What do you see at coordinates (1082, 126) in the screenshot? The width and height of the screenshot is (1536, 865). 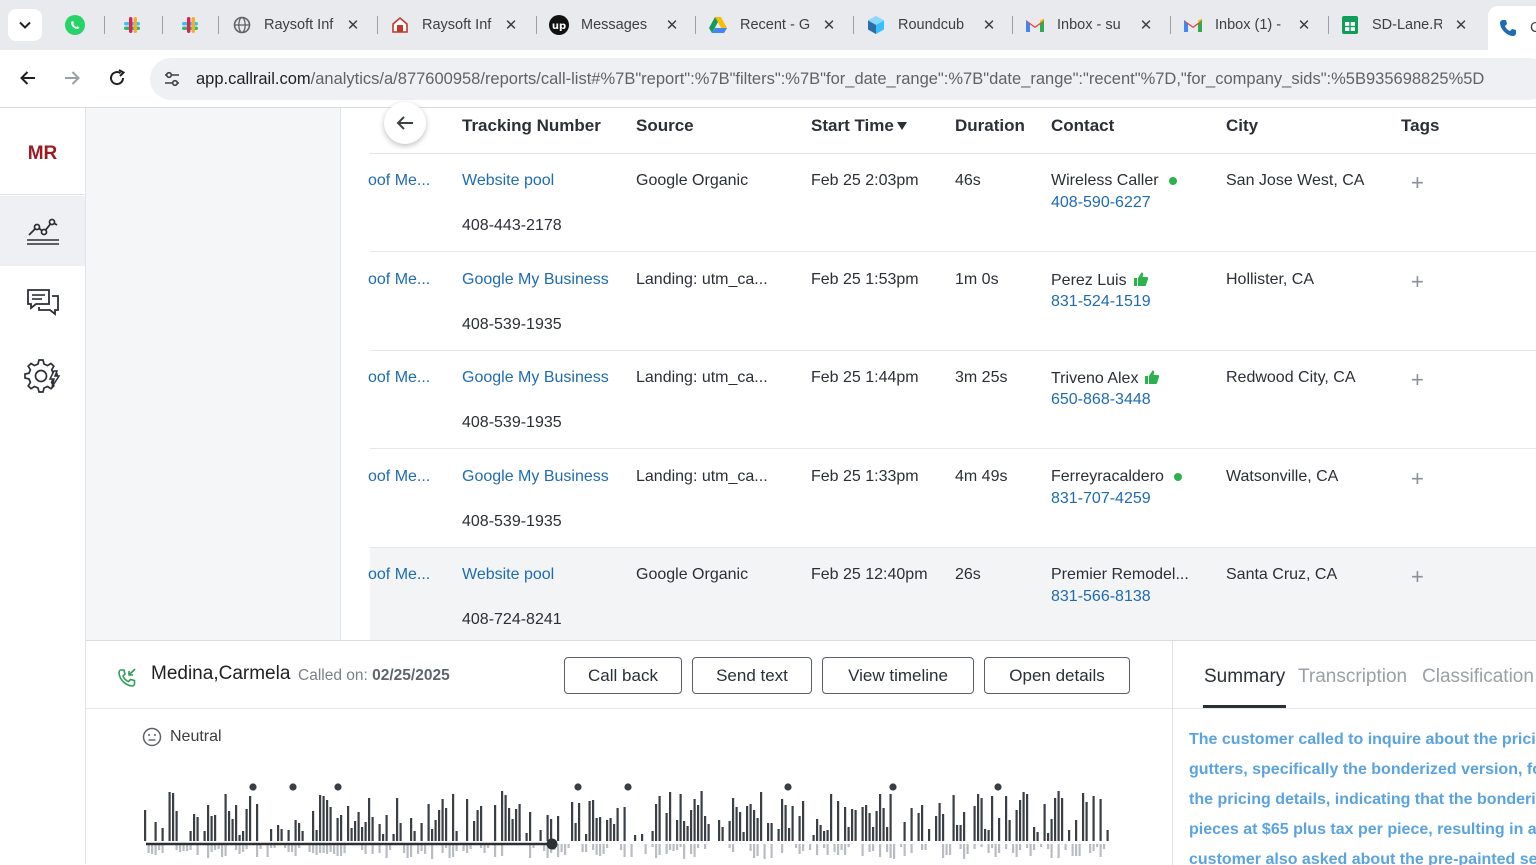 I see `col-contact: Contact` at bounding box center [1082, 126].